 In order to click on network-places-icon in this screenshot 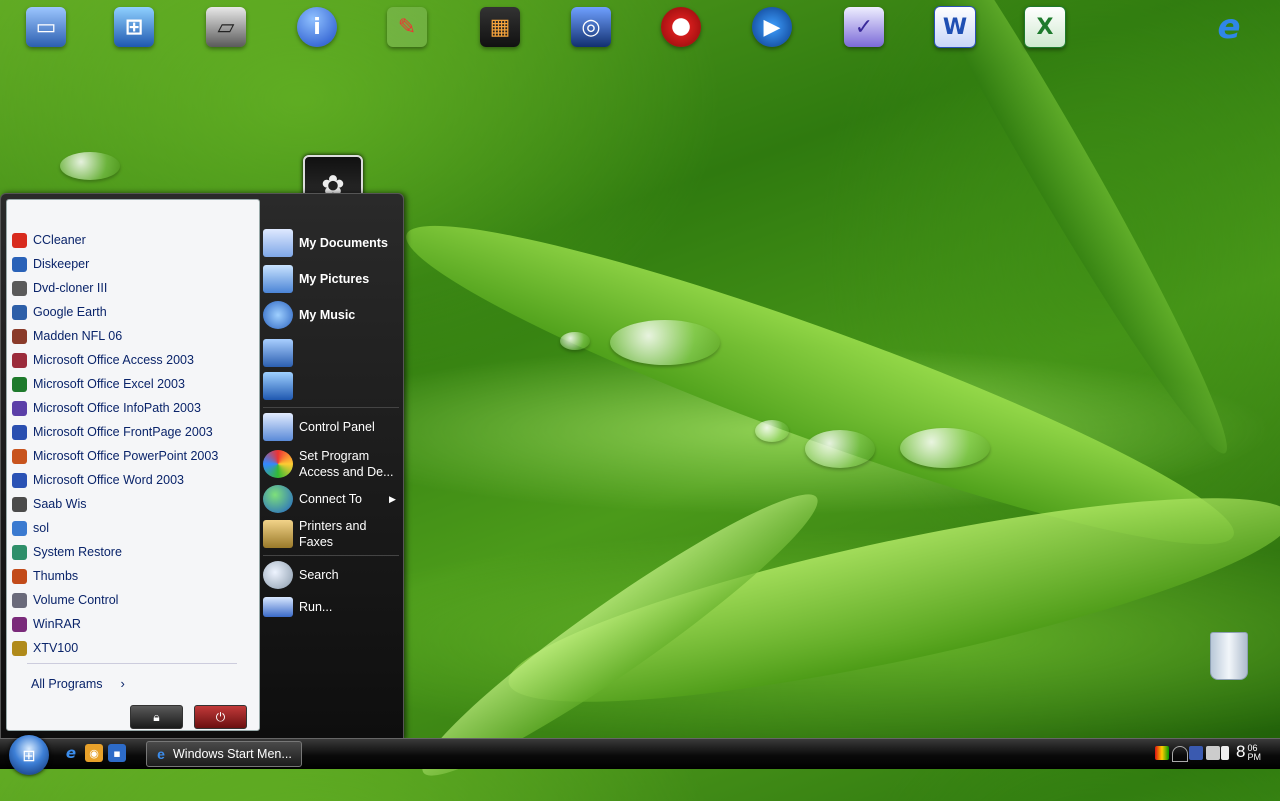, I will do `click(278, 386)`.